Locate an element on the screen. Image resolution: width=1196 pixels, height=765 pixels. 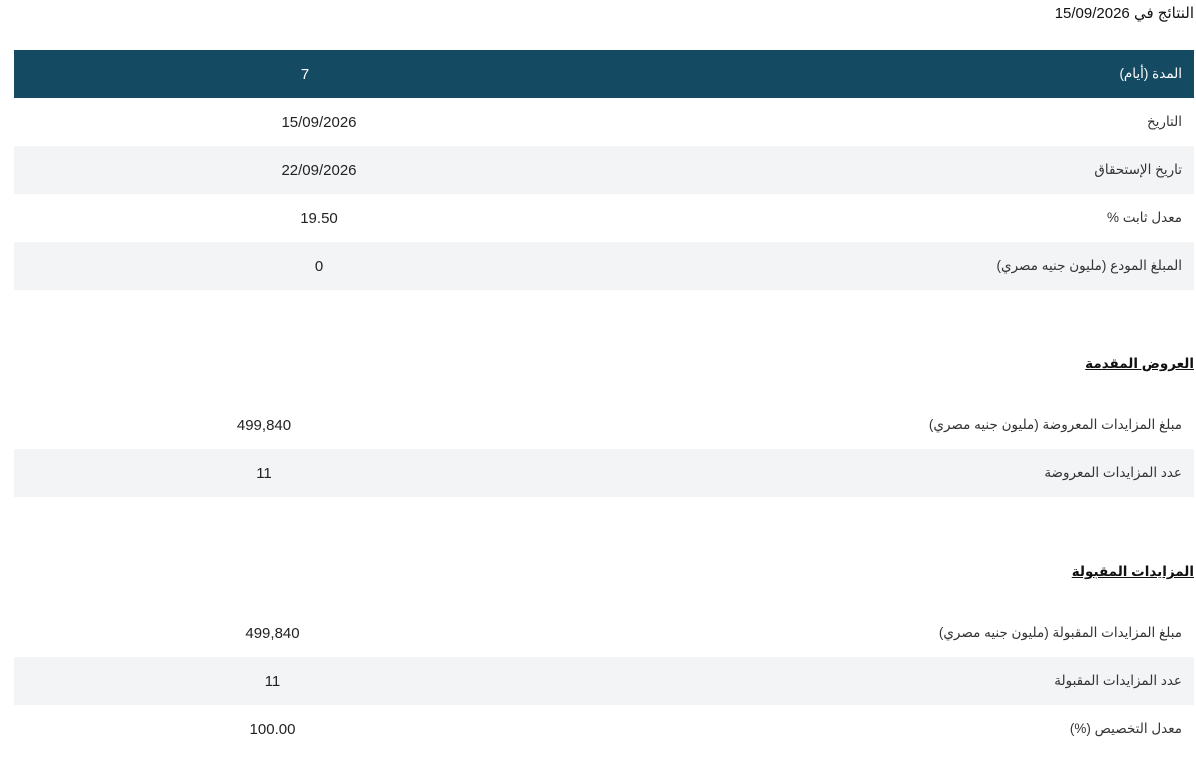
table-row: 11 عدد المزايدات المقبولة is located at coordinates (604, 681).